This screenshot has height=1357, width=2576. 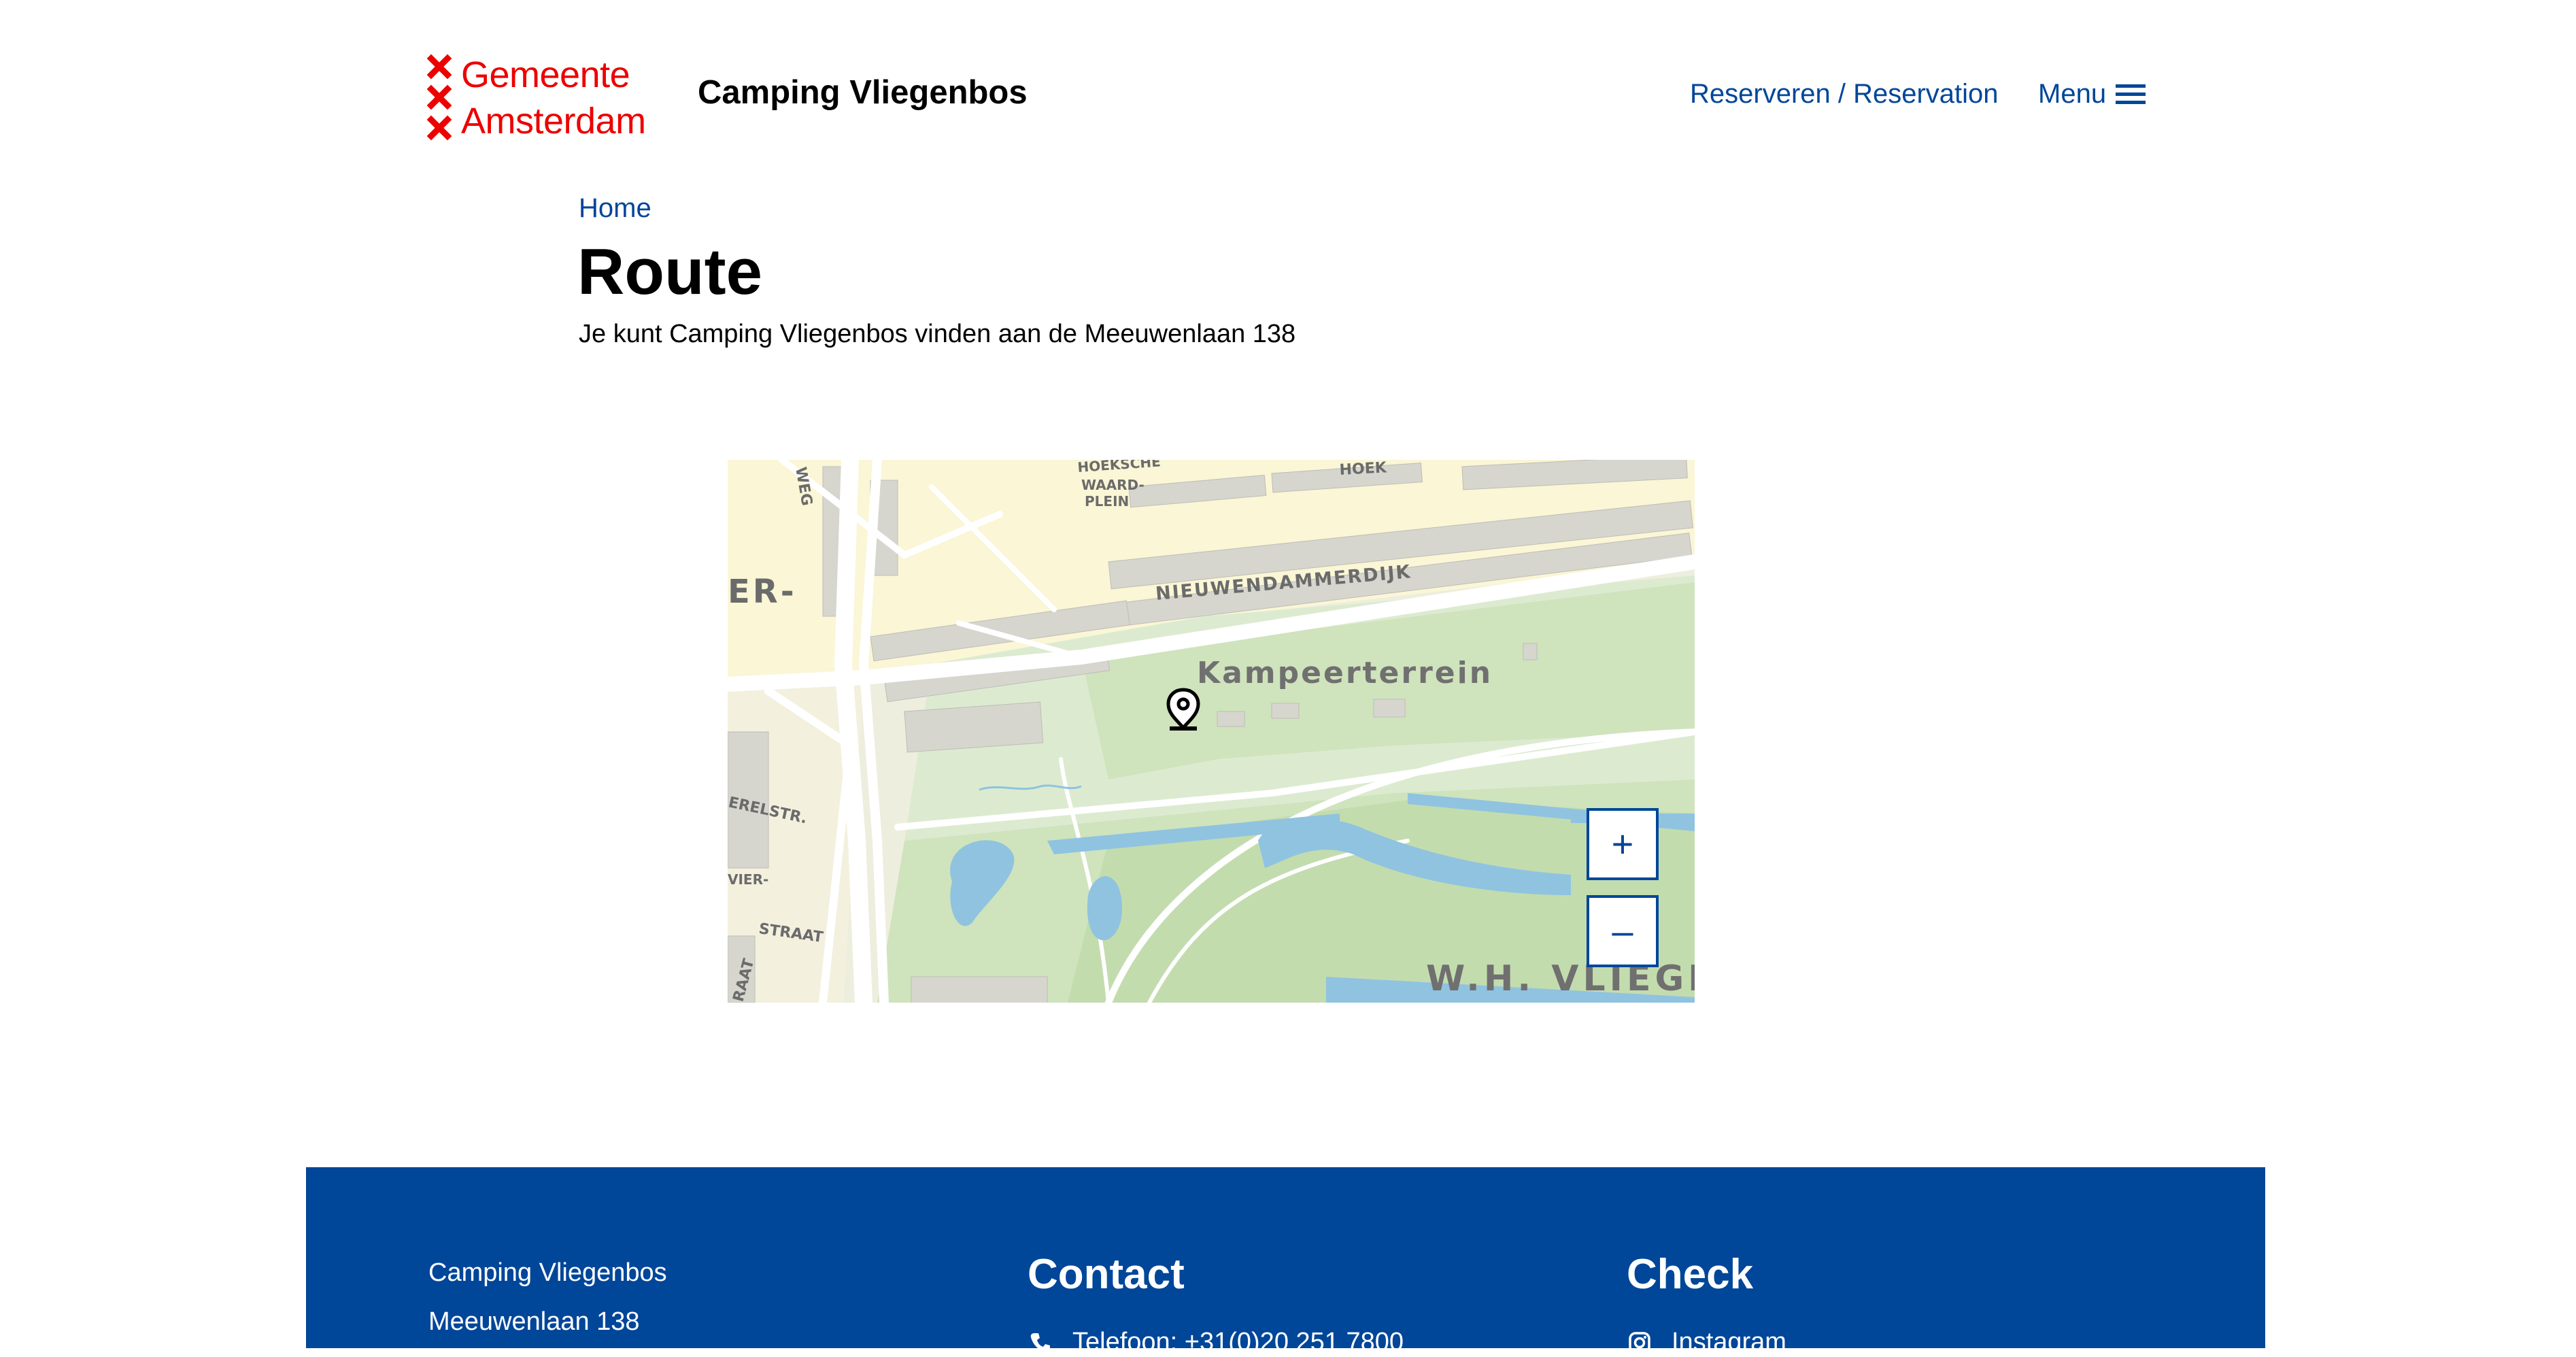 I want to click on logo-wordmark: Gemeente Amsterdam, so click(x=553, y=98).